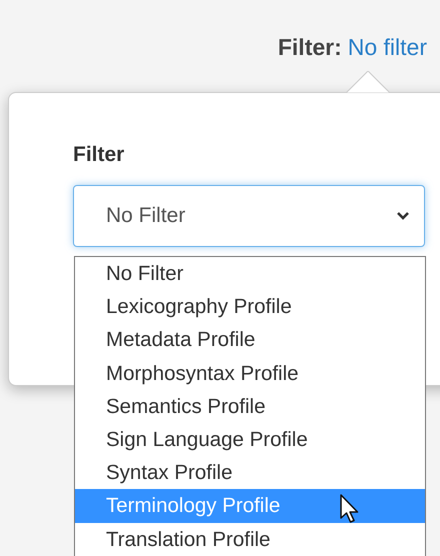  What do you see at coordinates (99, 155) in the screenshot?
I see `filter-heading: Filter` at bounding box center [99, 155].